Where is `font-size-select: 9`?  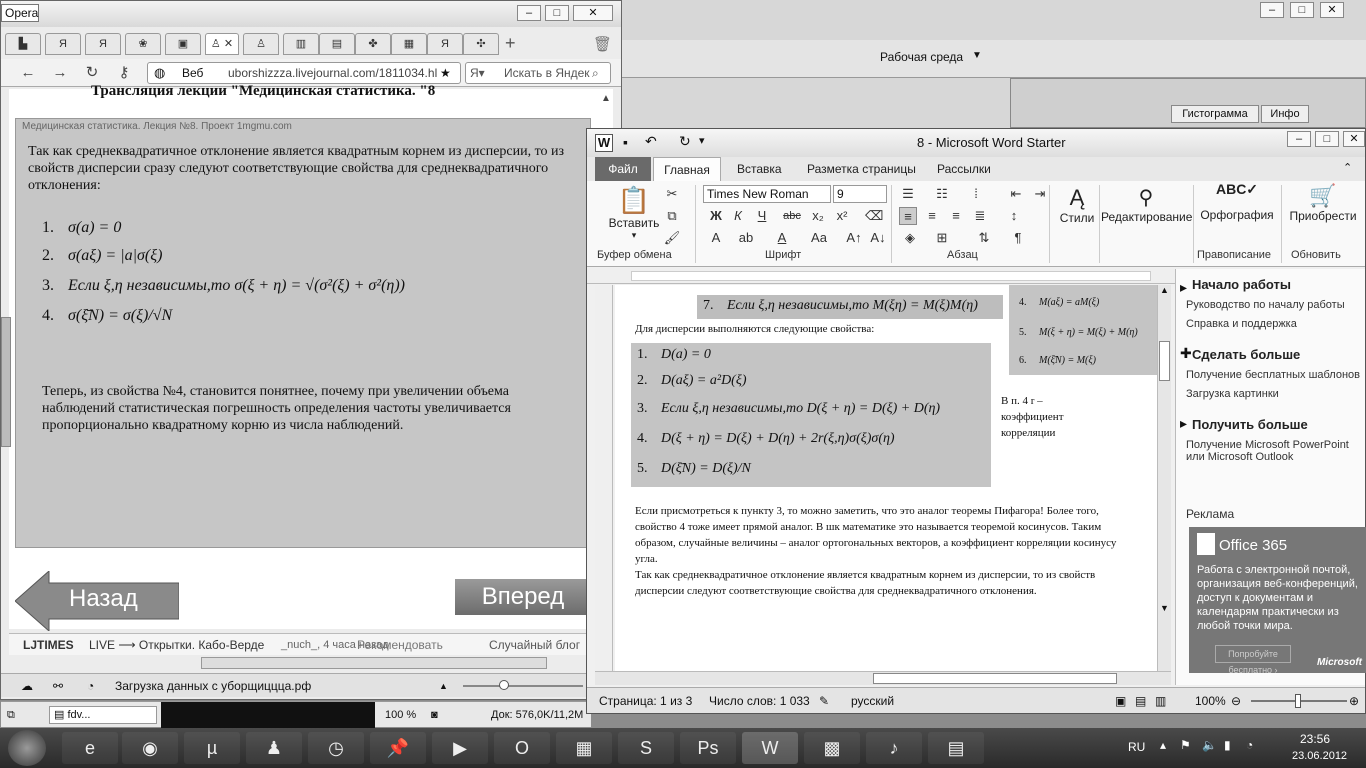 font-size-select: 9 is located at coordinates (860, 194).